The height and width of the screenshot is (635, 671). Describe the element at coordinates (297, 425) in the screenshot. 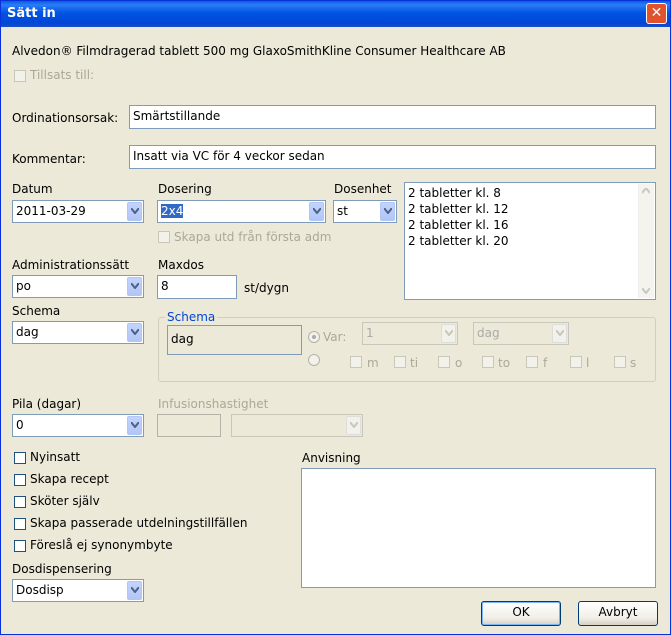

I see `infusionshastighet-unit-dropdown` at that location.